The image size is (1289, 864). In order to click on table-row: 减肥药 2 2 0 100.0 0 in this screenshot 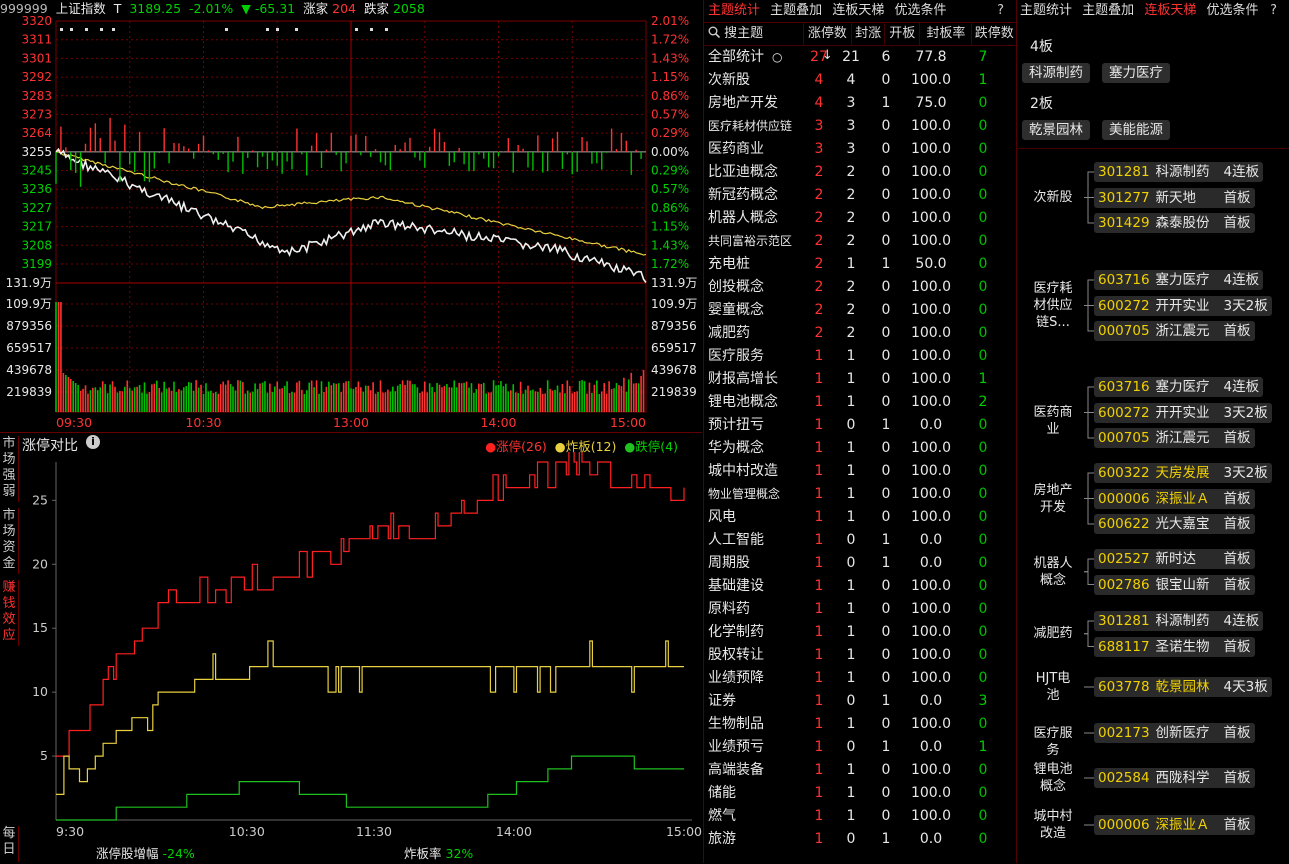, I will do `click(860, 333)`.